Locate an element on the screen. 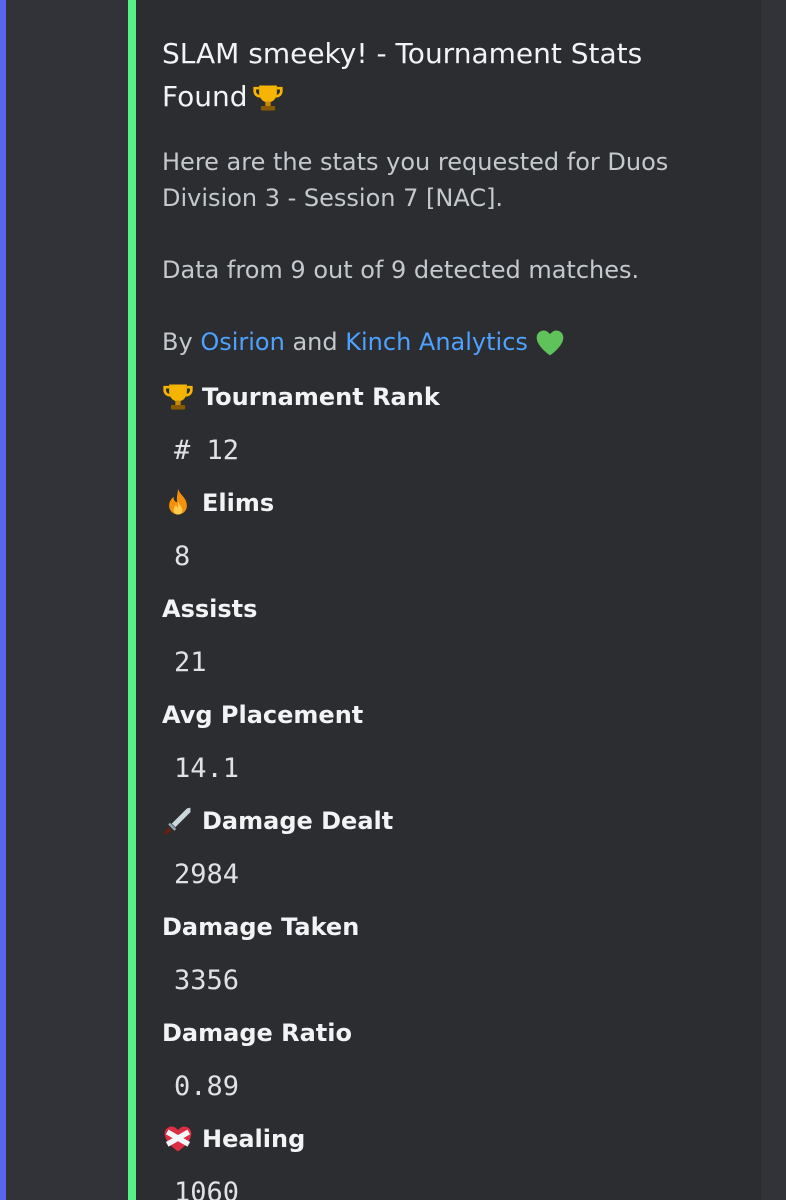 The width and height of the screenshot is (786, 1200). field-name-damage-dealt: Damage Dealt is located at coordinates (298, 821).